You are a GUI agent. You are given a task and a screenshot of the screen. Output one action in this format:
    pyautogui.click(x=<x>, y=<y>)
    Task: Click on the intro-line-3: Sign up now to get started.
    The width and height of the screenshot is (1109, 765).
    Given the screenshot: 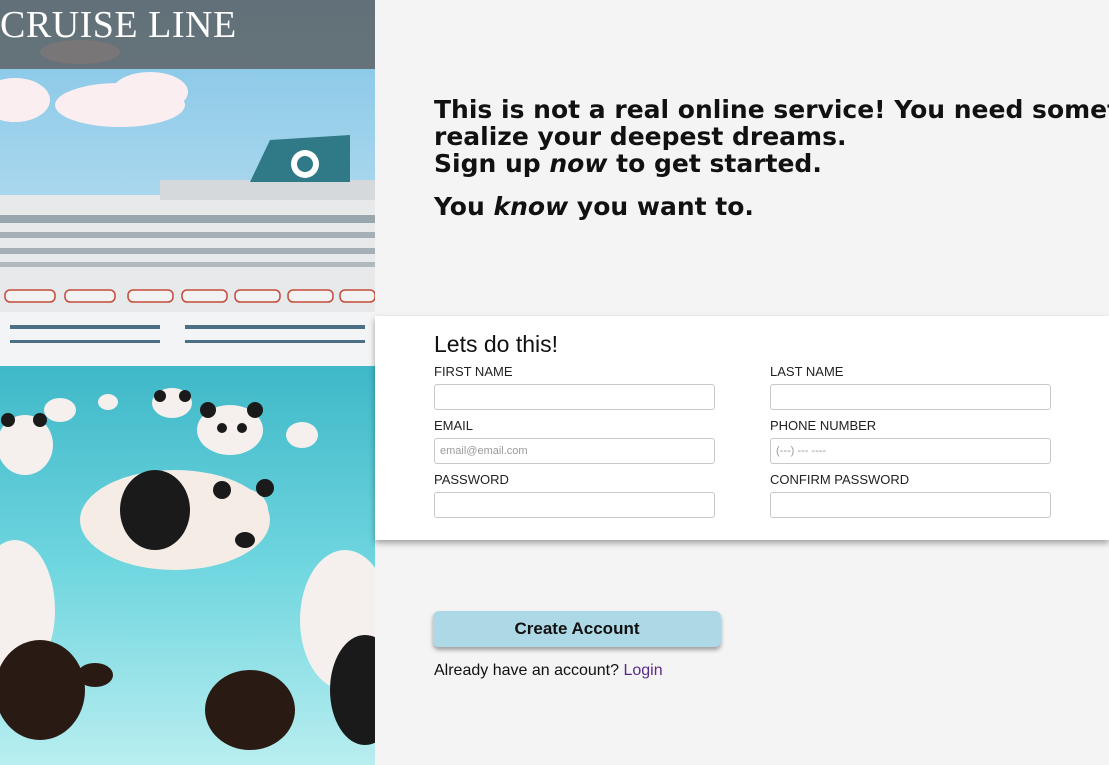 What is the action you would take?
    pyautogui.click(x=628, y=163)
    